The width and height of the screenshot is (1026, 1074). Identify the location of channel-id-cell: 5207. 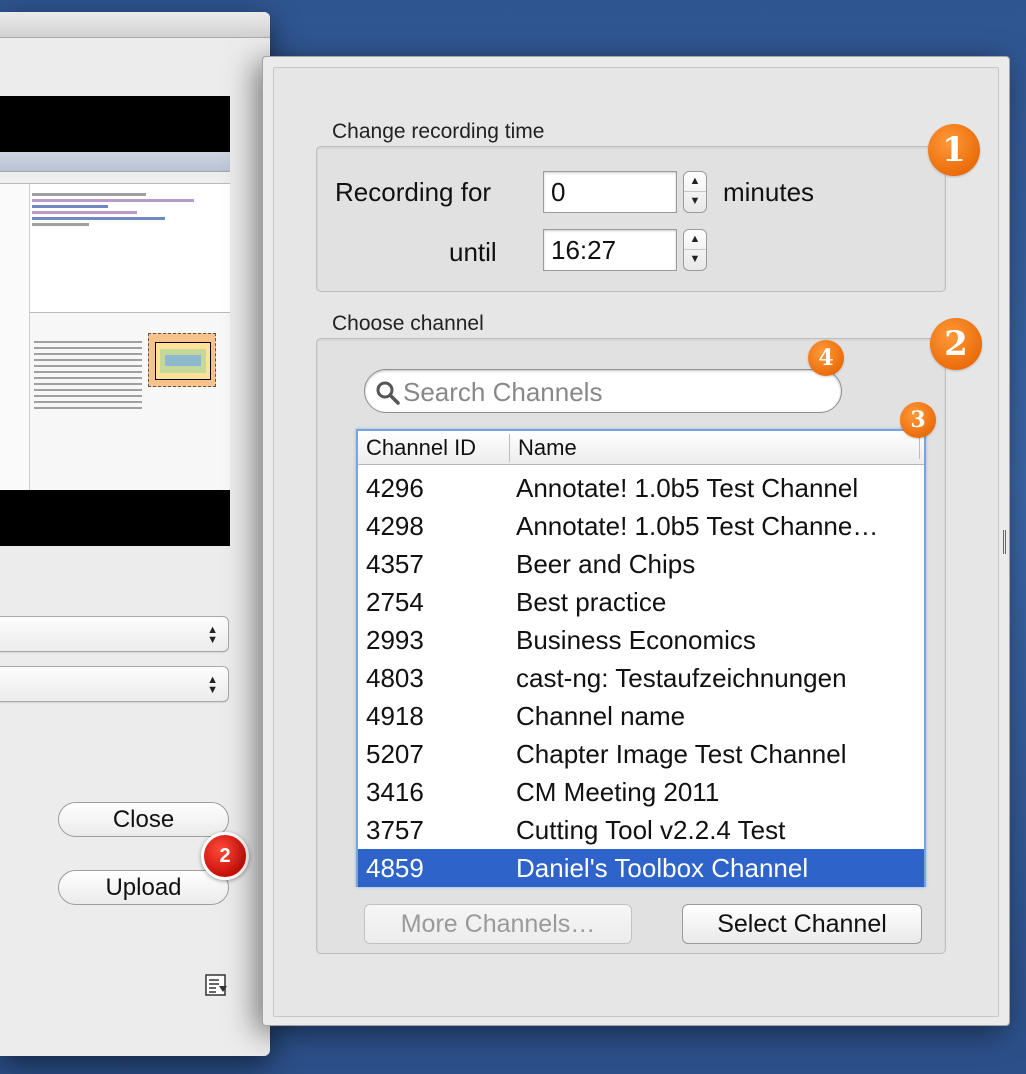
(395, 754).